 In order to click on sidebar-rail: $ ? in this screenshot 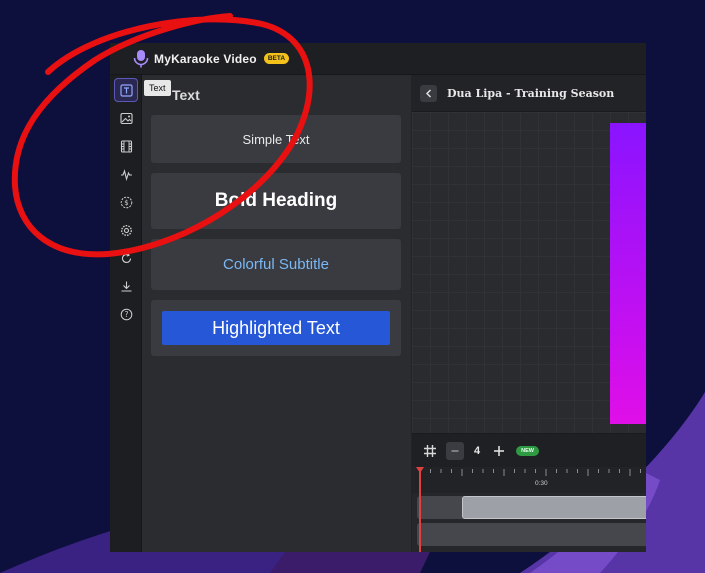, I will do `click(126, 313)`.